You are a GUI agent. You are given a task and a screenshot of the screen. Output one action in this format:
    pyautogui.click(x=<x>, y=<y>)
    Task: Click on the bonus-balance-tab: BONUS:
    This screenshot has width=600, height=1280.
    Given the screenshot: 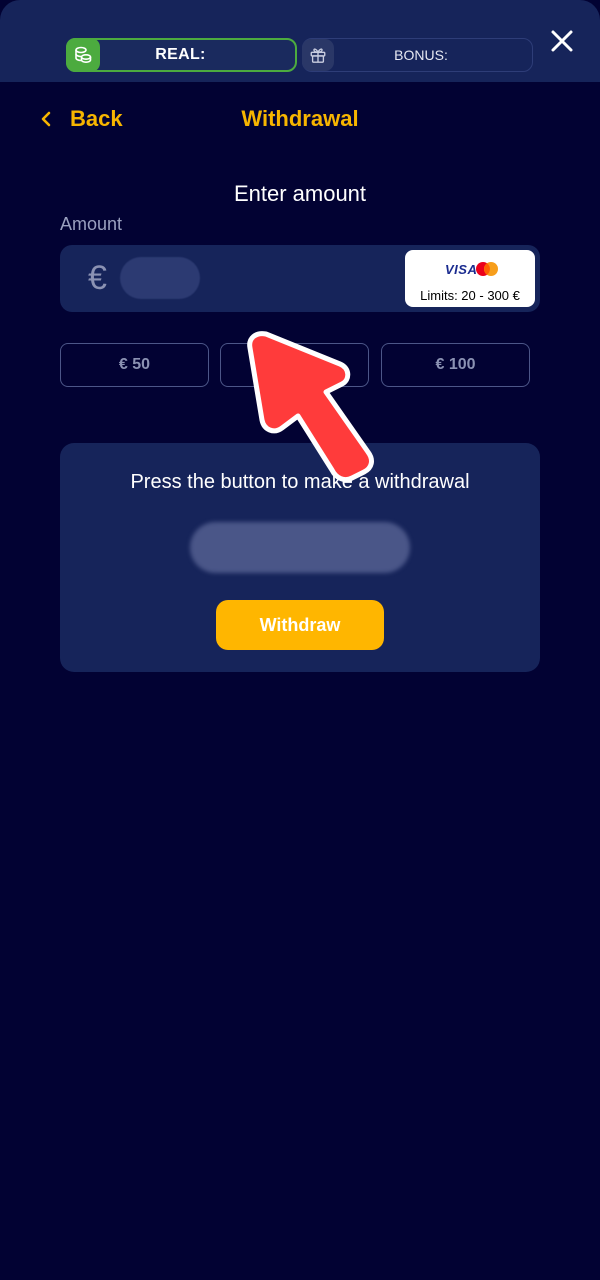 What is the action you would take?
    pyautogui.click(x=417, y=55)
    